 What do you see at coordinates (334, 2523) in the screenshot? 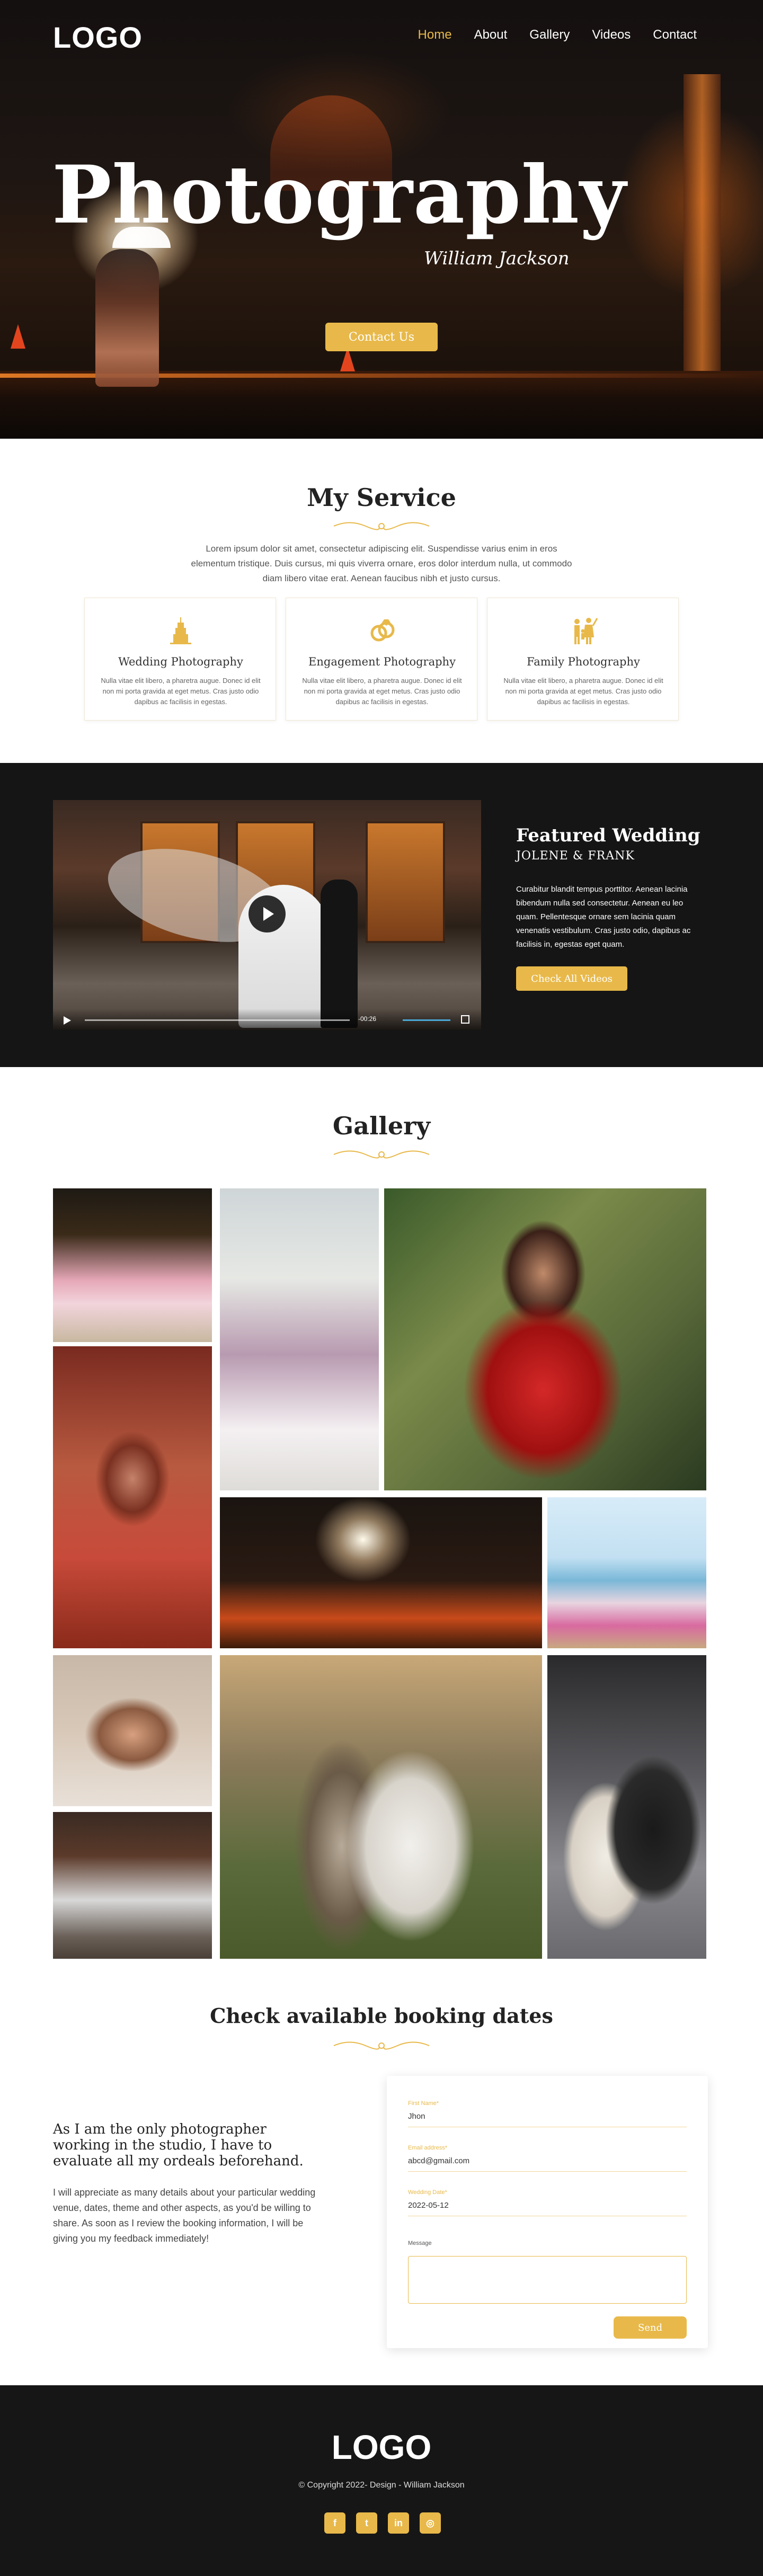
I see `facebook-icon: f` at bounding box center [334, 2523].